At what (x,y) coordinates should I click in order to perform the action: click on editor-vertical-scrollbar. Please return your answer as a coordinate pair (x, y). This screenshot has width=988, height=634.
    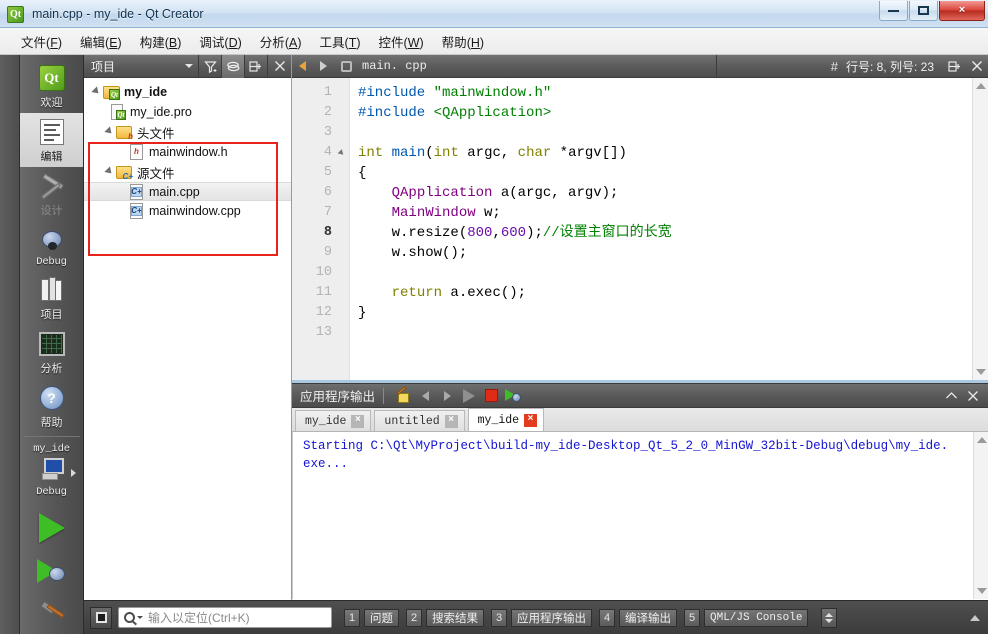
    Looking at the image, I should click on (980, 229).